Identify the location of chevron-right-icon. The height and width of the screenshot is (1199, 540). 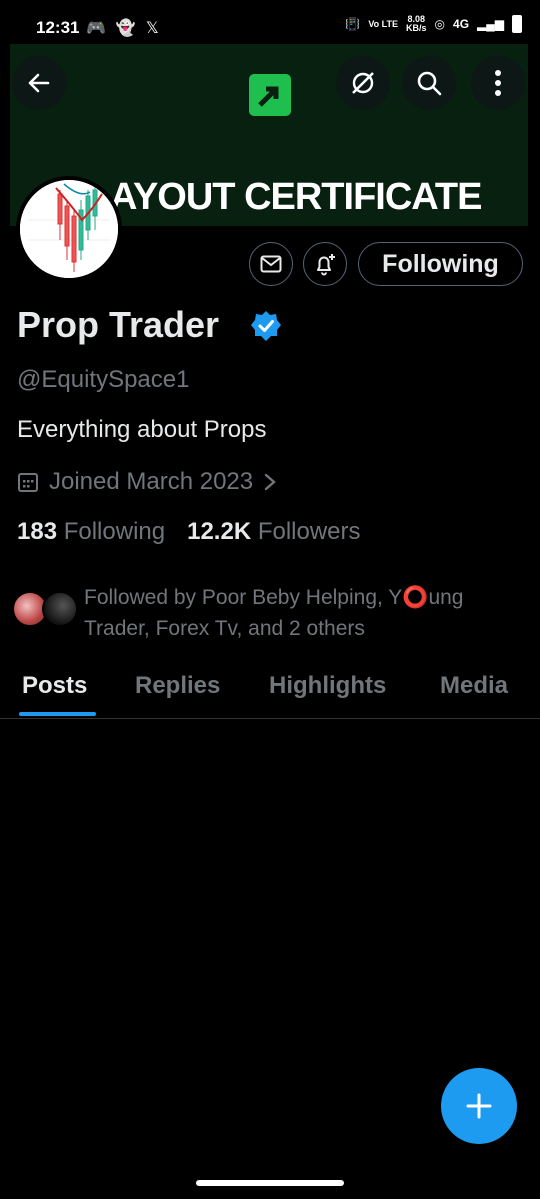
(270, 482).